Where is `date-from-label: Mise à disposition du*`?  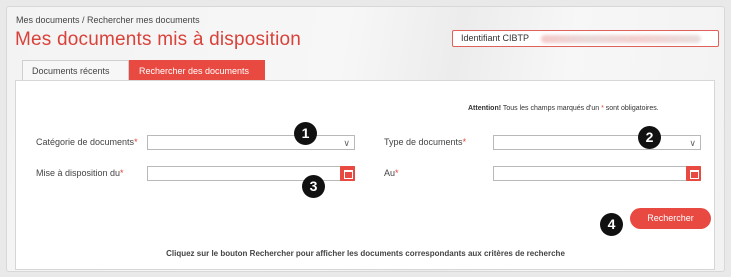
date-from-label: Mise à disposition du* is located at coordinates (80, 173).